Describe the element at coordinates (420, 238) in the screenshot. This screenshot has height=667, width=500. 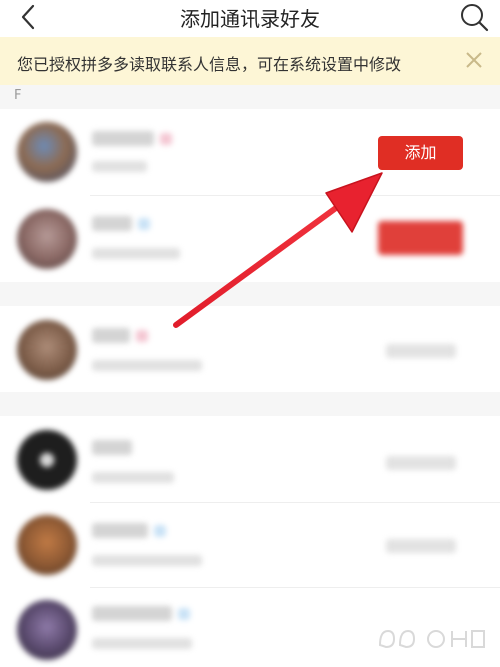
I see `add-friend-button` at that location.